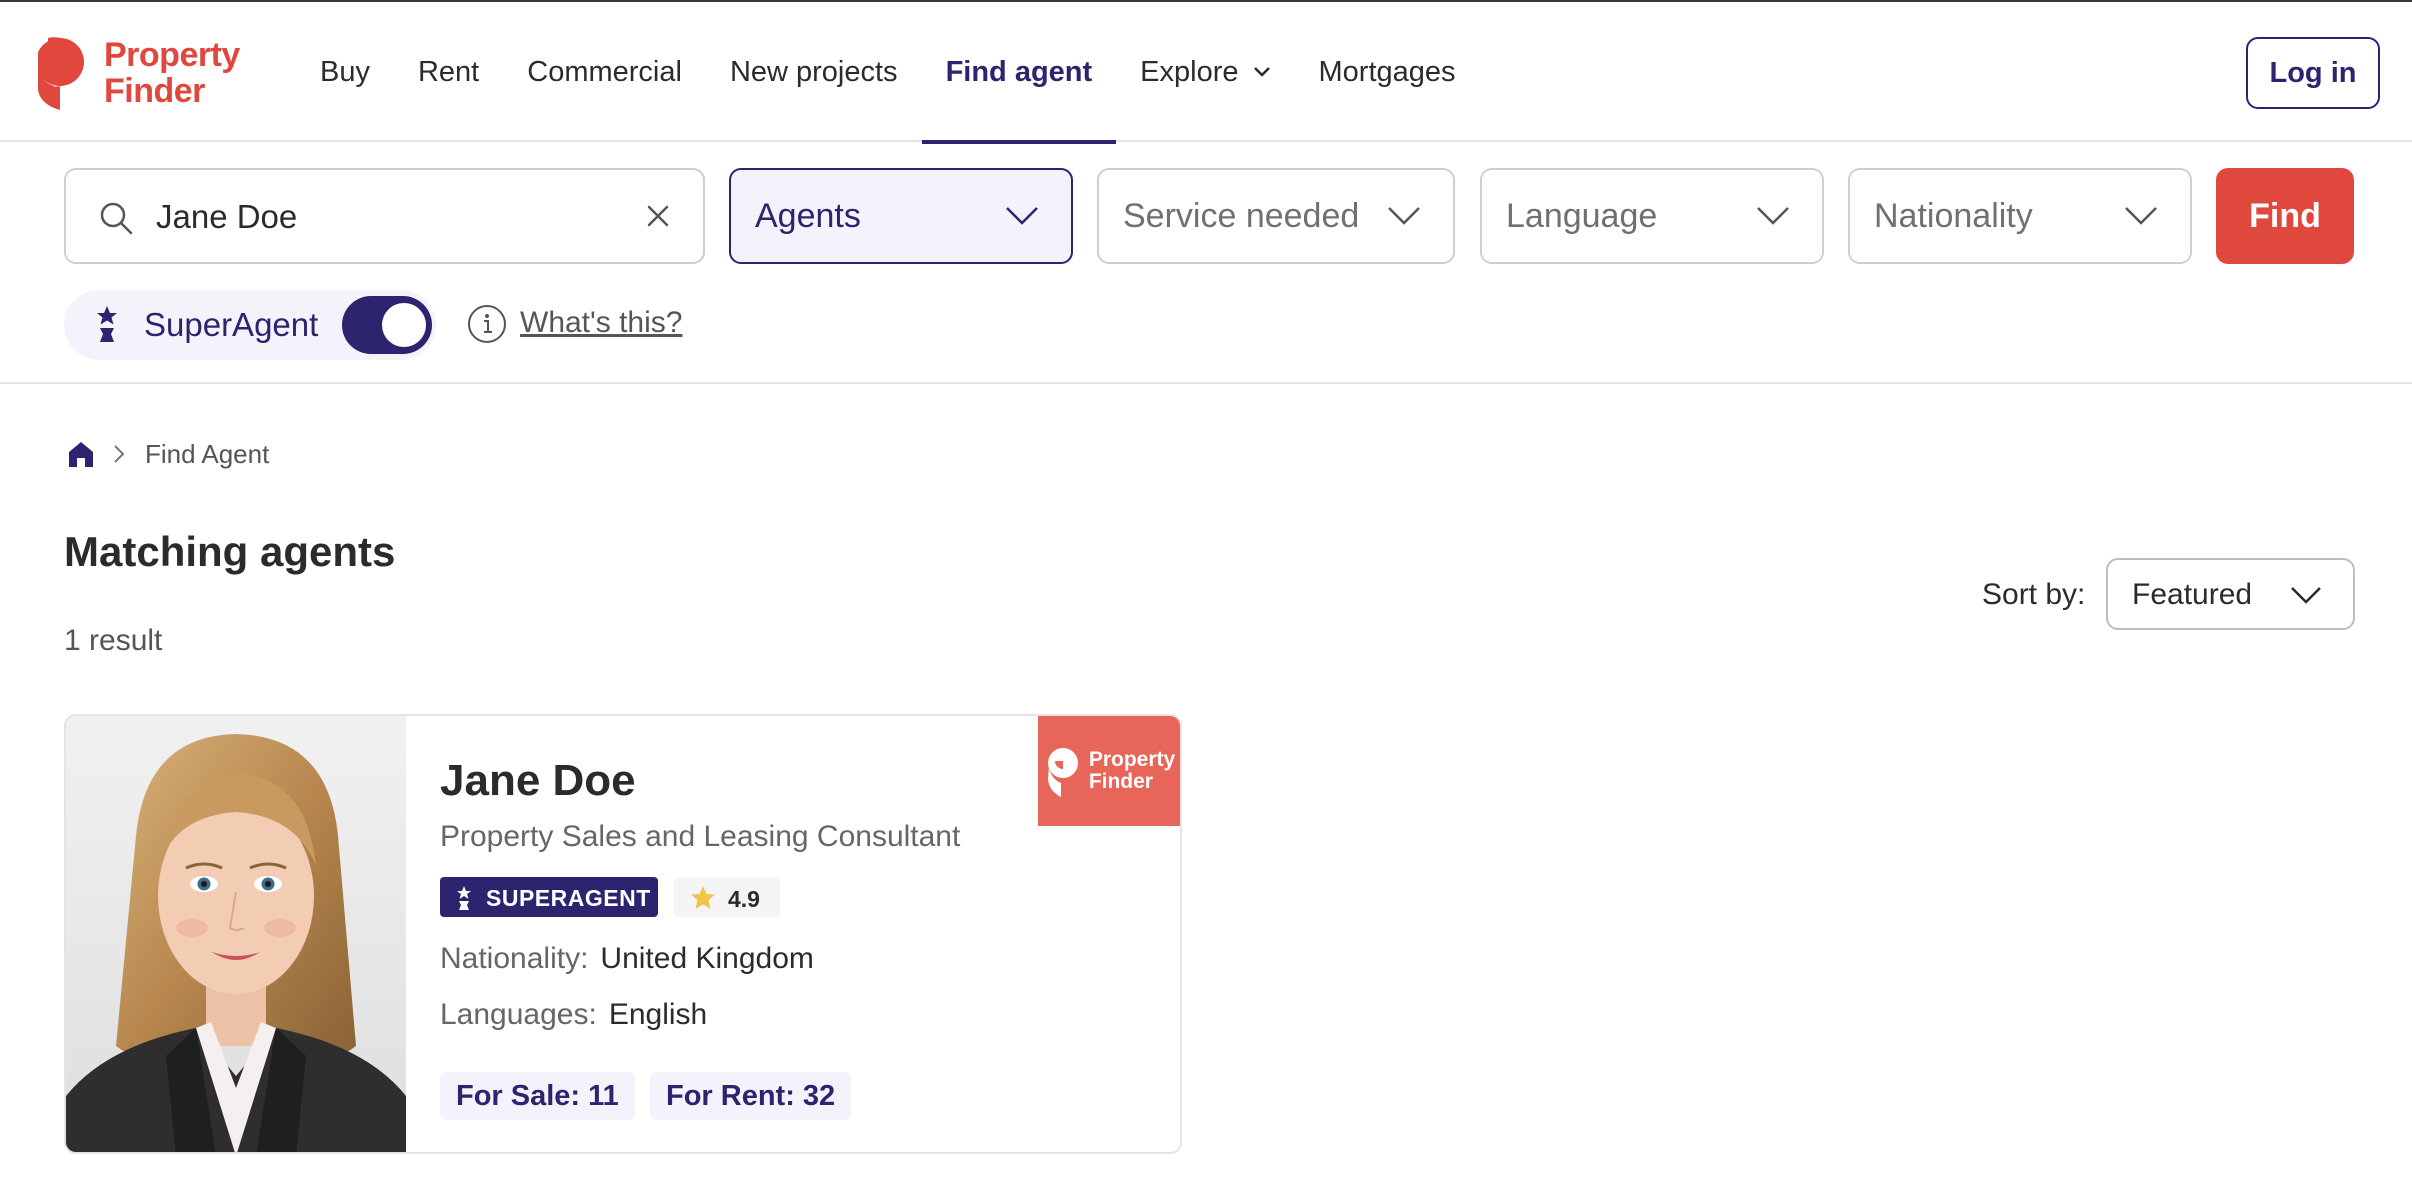 The height and width of the screenshot is (1194, 2412). Describe the element at coordinates (113, 640) in the screenshot. I see `result-count: 1 result` at that location.